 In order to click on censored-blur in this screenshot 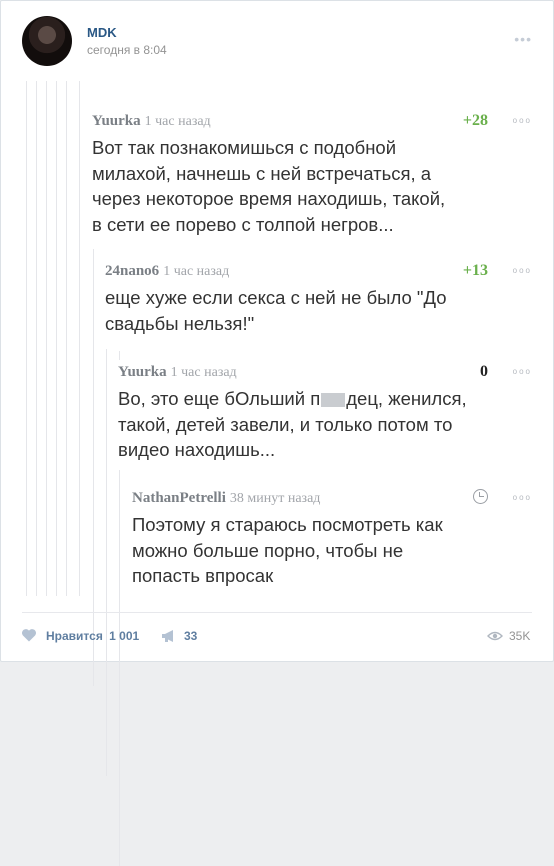, I will do `click(333, 400)`.